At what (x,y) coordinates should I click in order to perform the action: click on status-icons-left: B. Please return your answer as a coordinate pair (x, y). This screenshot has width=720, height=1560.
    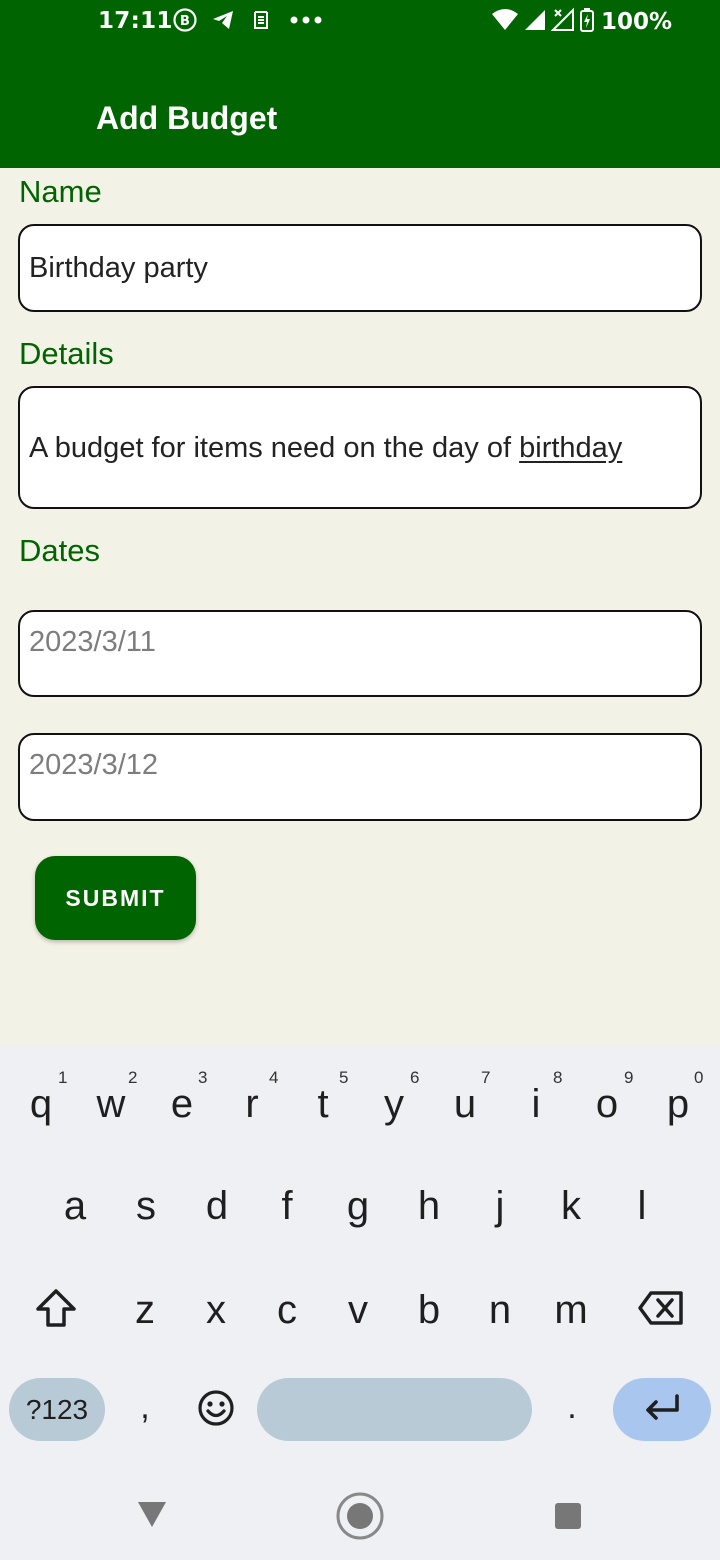
    Looking at the image, I should click on (249, 22).